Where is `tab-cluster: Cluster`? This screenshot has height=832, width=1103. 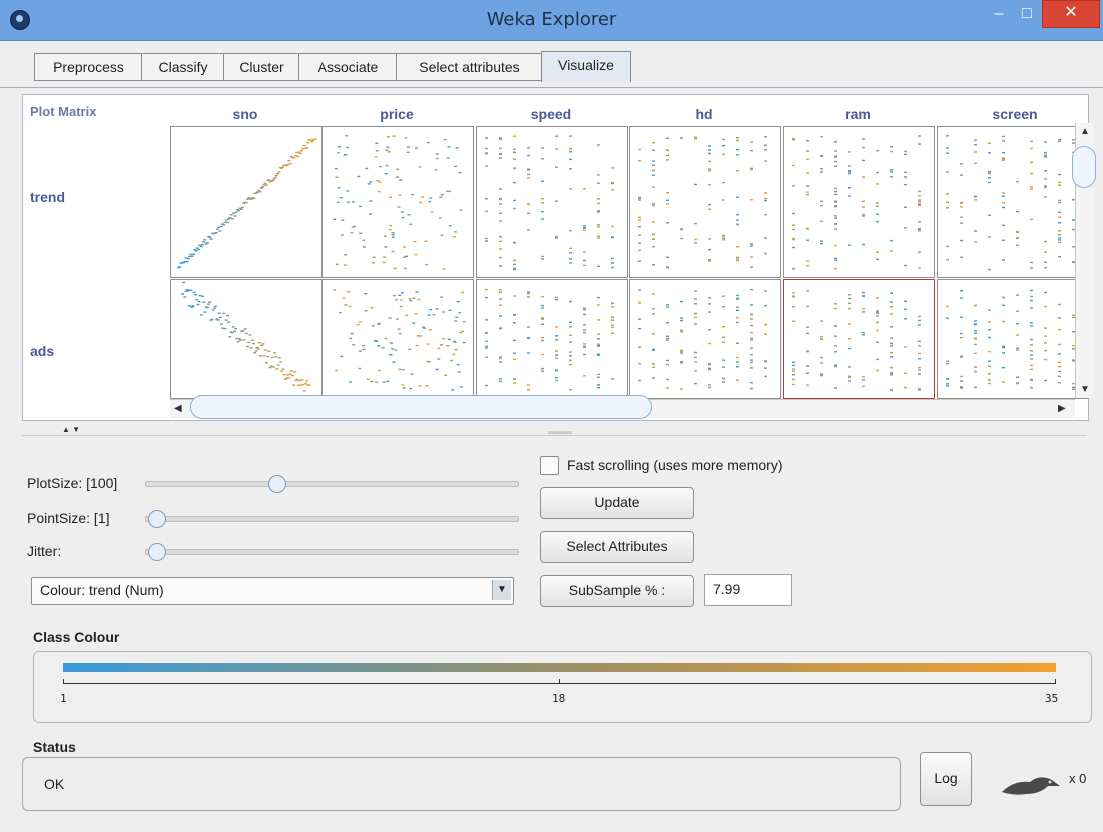 tab-cluster: Cluster is located at coordinates (261, 67).